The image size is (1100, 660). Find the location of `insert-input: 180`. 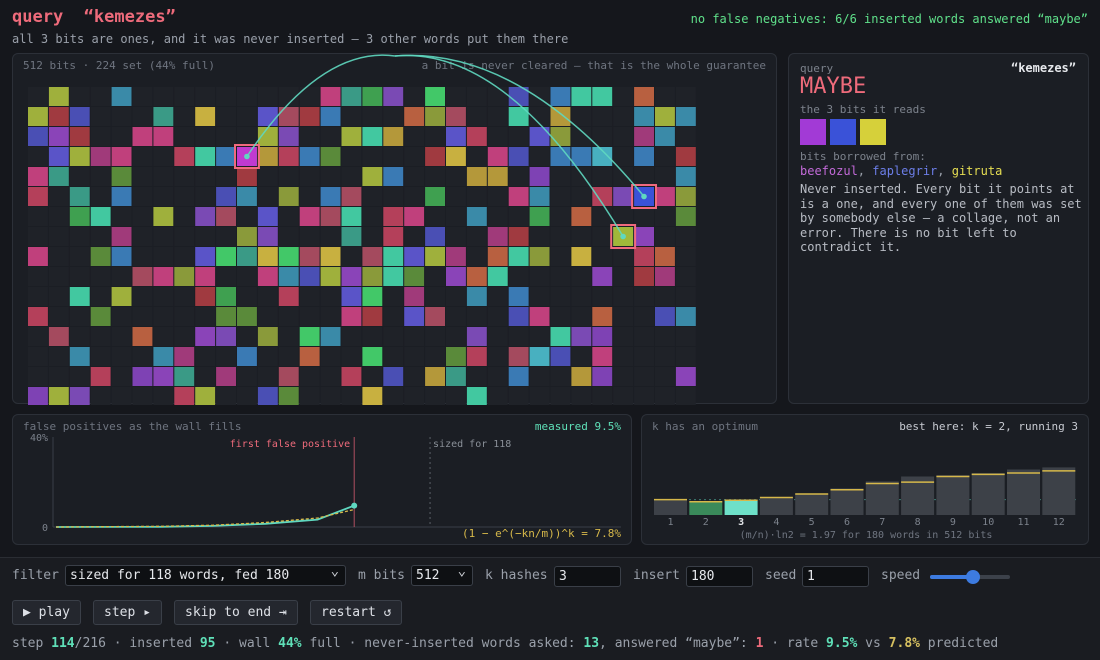

insert-input: 180 is located at coordinates (719, 576).